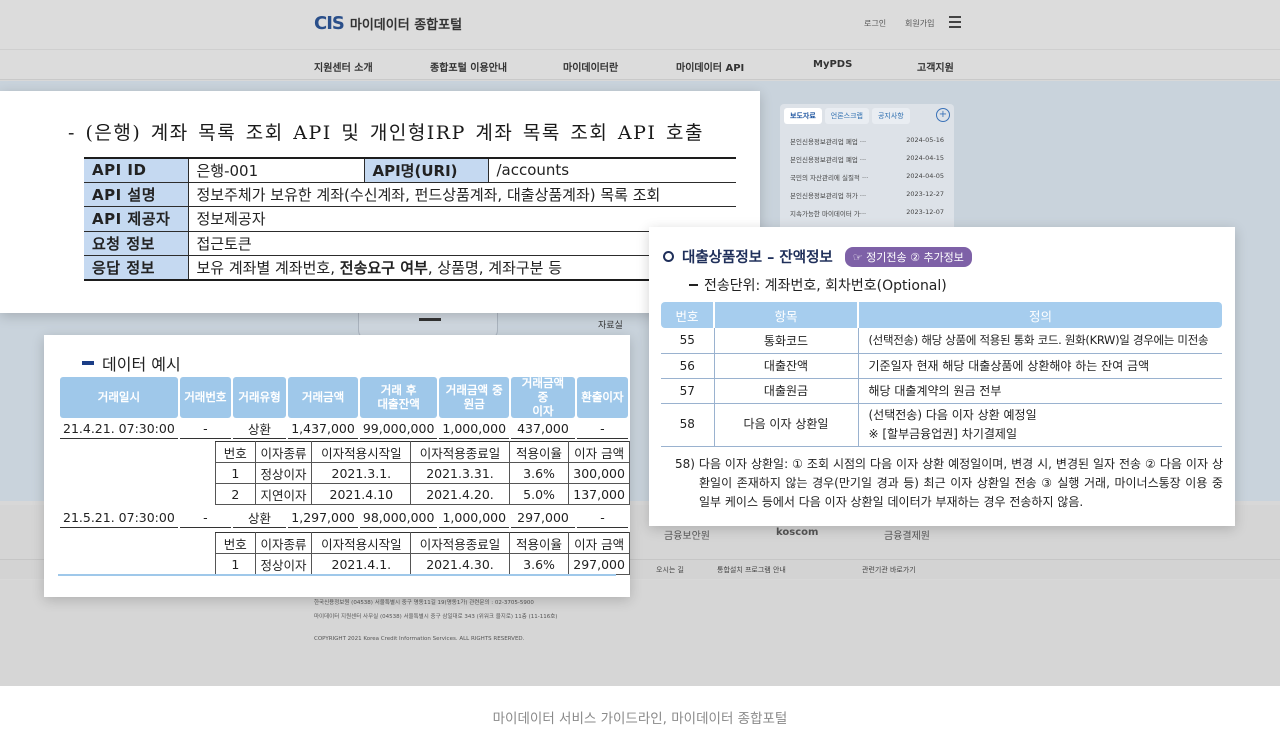 The image size is (1280, 730). What do you see at coordinates (323, 517) in the screenshot?
I see `cell: 1,297,000` at bounding box center [323, 517].